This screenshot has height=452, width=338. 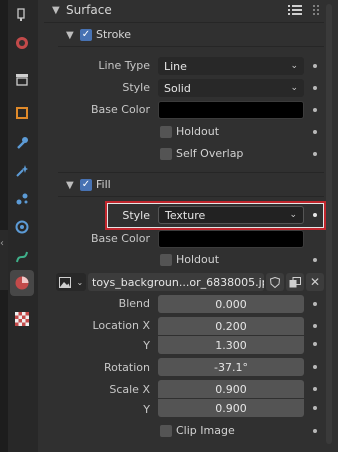 I want to click on scale-y-field: 0.900, so click(x=231, y=408).